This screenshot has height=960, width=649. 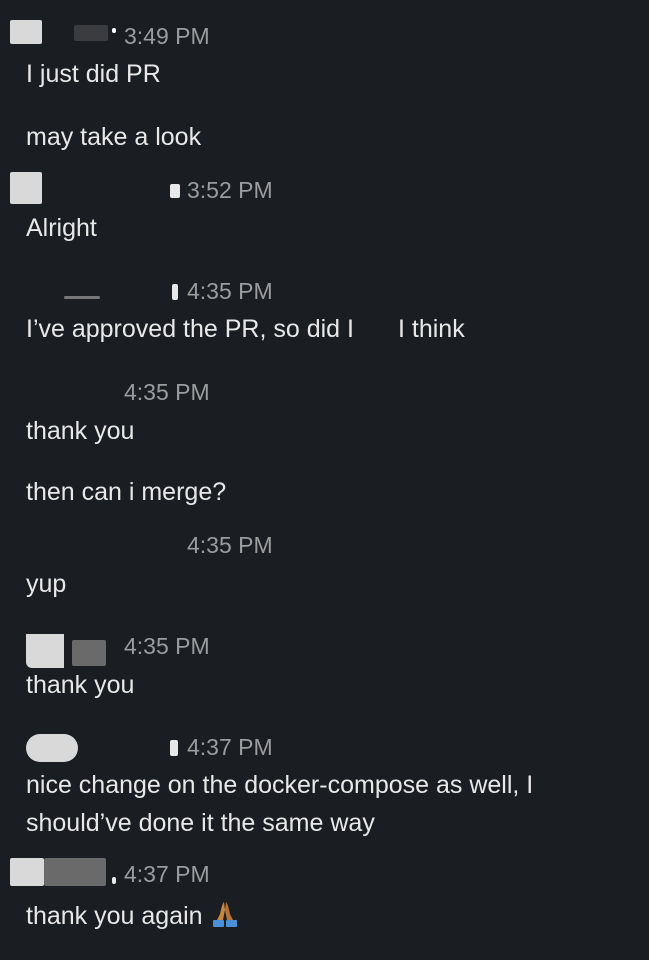 What do you see at coordinates (230, 190) in the screenshot?
I see `message-timestamp: 3:52 PM` at bounding box center [230, 190].